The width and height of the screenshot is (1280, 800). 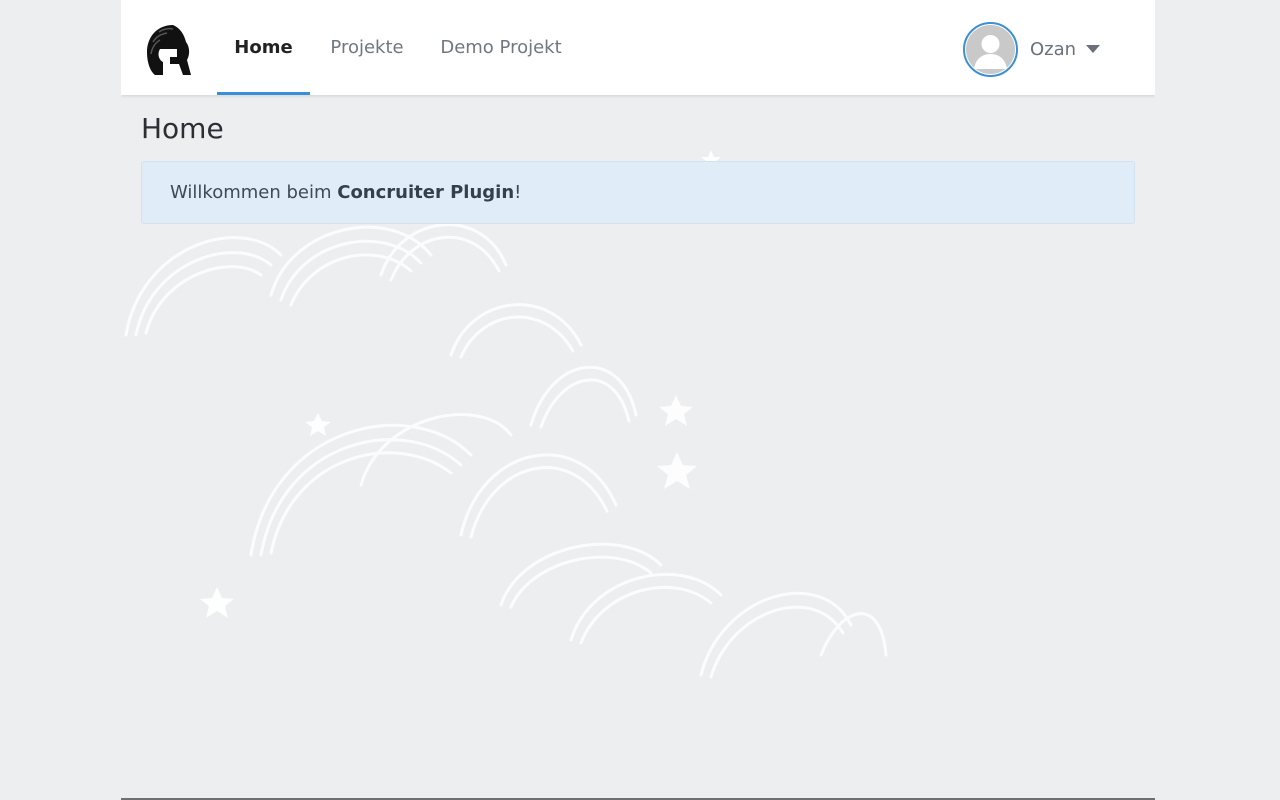 I want to click on default-user-avatar-icon, so click(x=990, y=49).